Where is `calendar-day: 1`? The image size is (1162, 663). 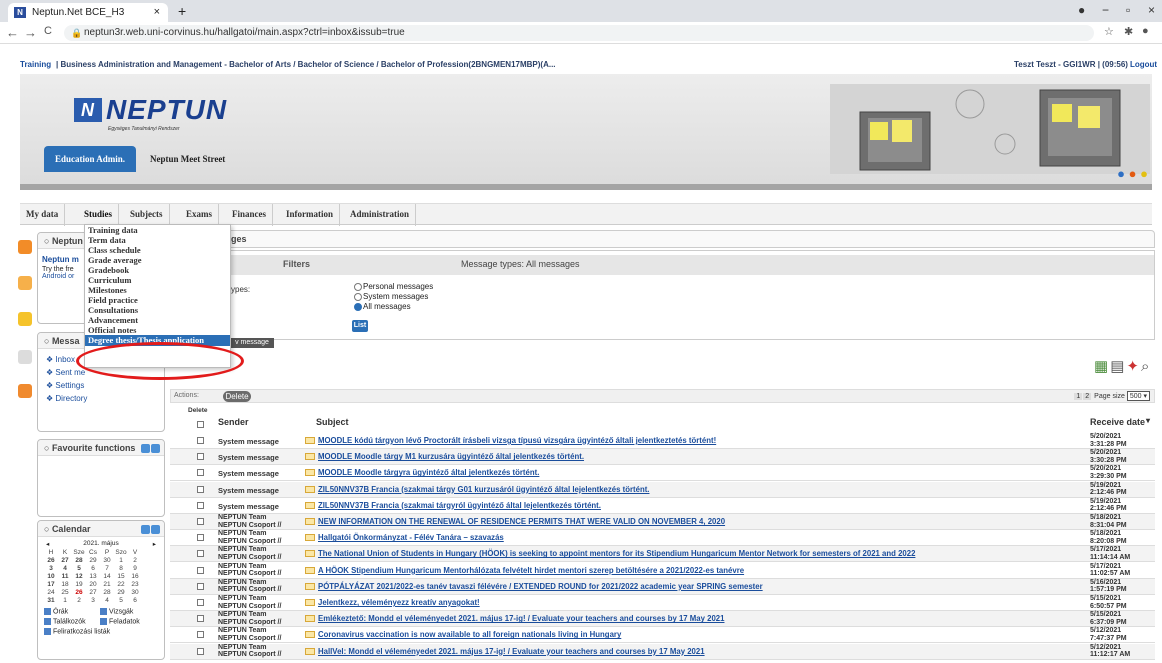
calendar-day: 1 is located at coordinates (121, 561).